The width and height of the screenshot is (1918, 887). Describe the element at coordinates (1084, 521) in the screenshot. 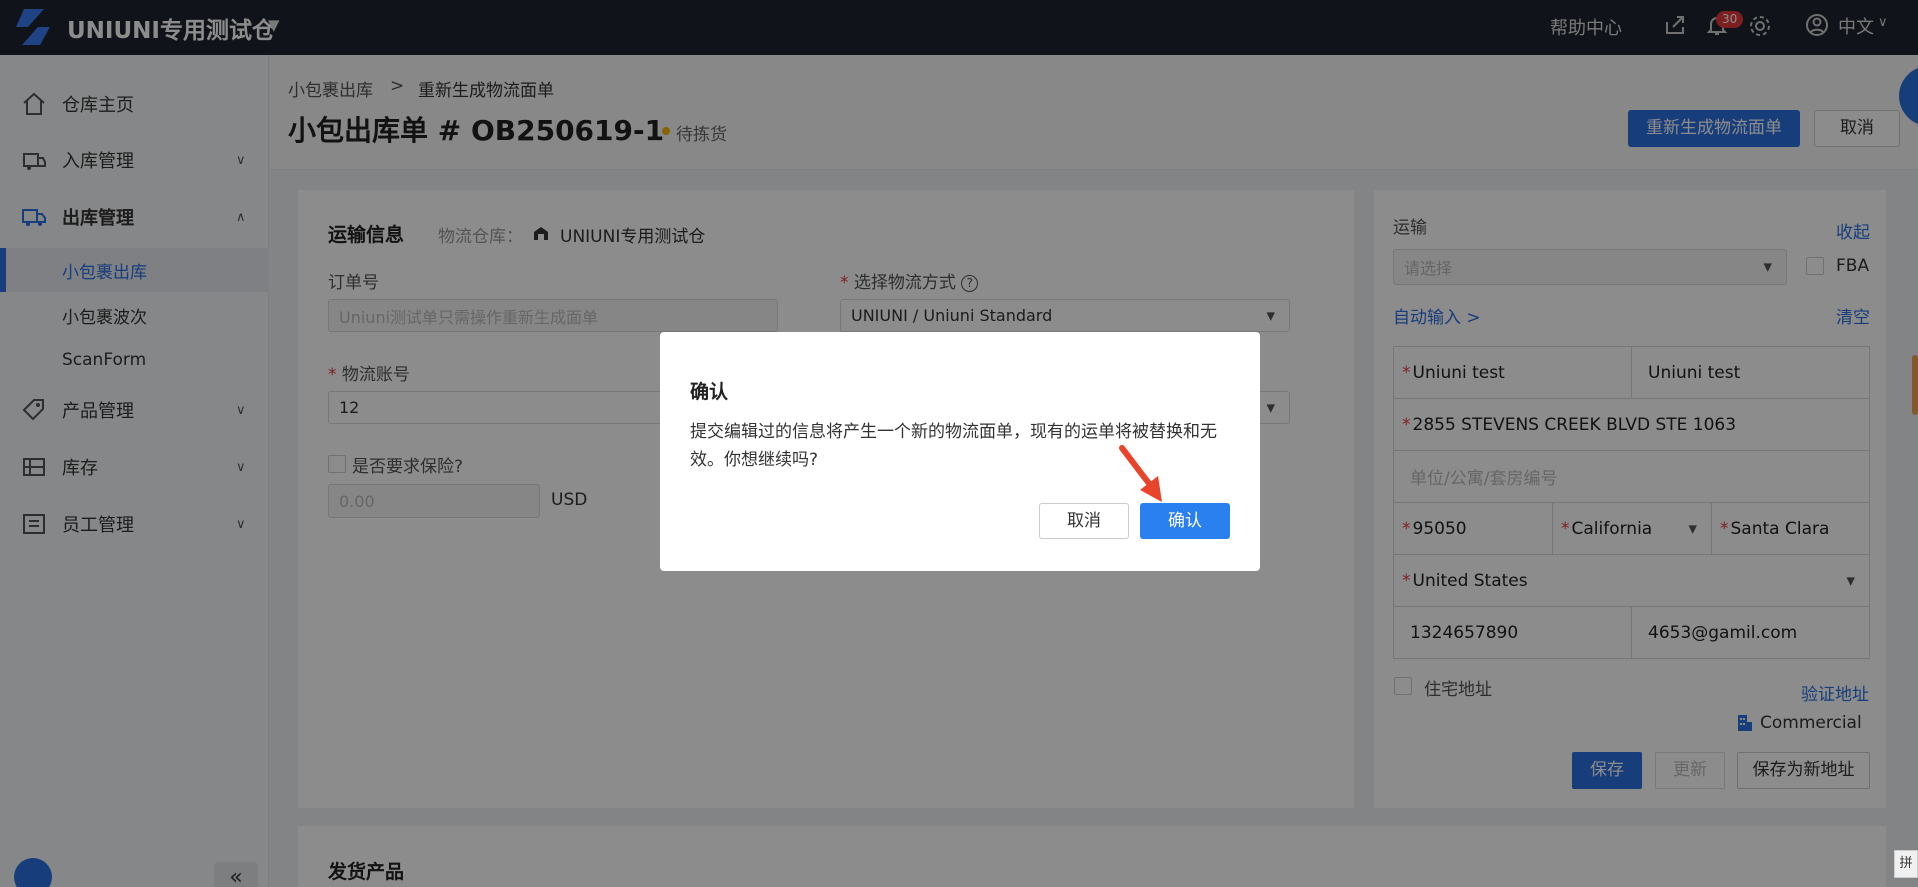

I see `dialog-cancel-button: 取消` at that location.